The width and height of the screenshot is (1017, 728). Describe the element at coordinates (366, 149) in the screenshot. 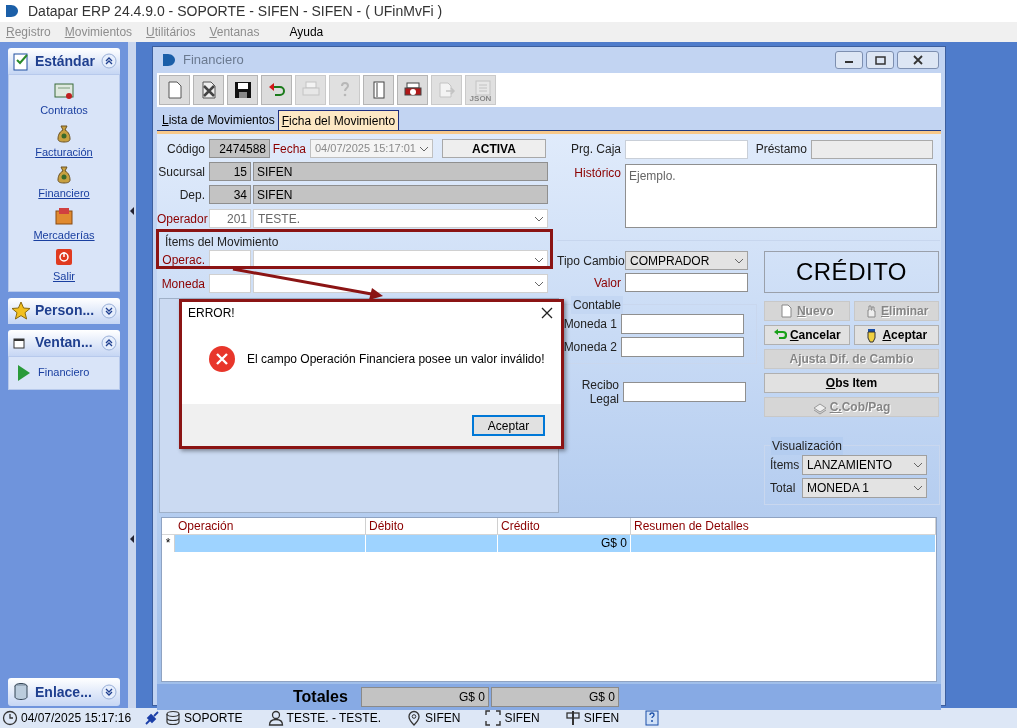

I see `combo-value: 04/07/2025 15:17:01` at that location.